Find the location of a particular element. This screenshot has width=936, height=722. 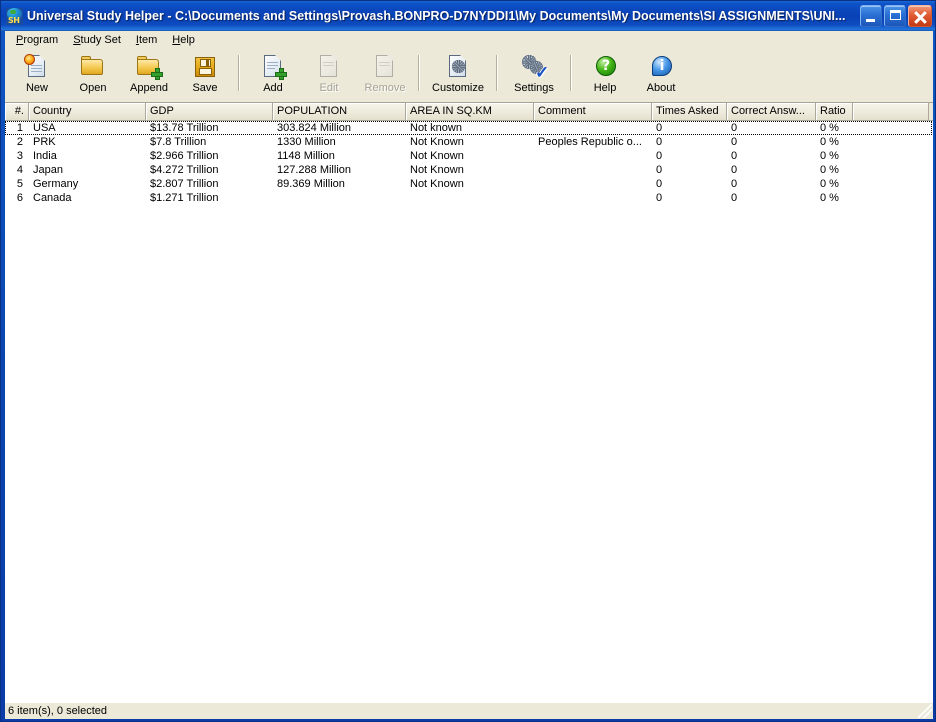

column-header-times-asked: Times Asked is located at coordinates (689, 111).